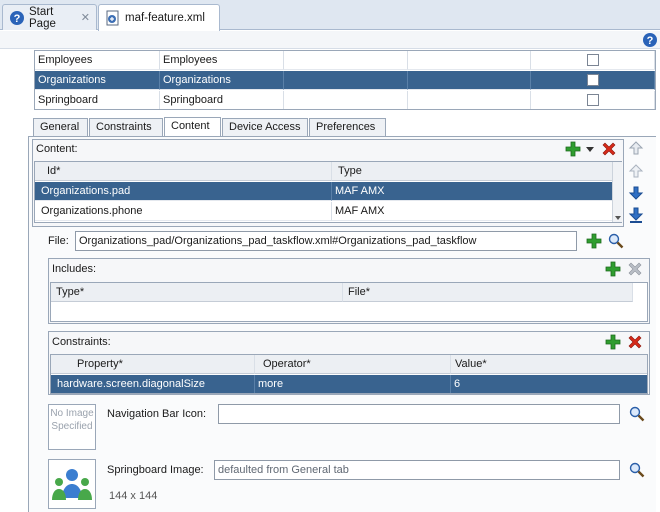  Describe the element at coordinates (165, 18) in the screenshot. I see `tab-label: maf-feature.xml` at that location.